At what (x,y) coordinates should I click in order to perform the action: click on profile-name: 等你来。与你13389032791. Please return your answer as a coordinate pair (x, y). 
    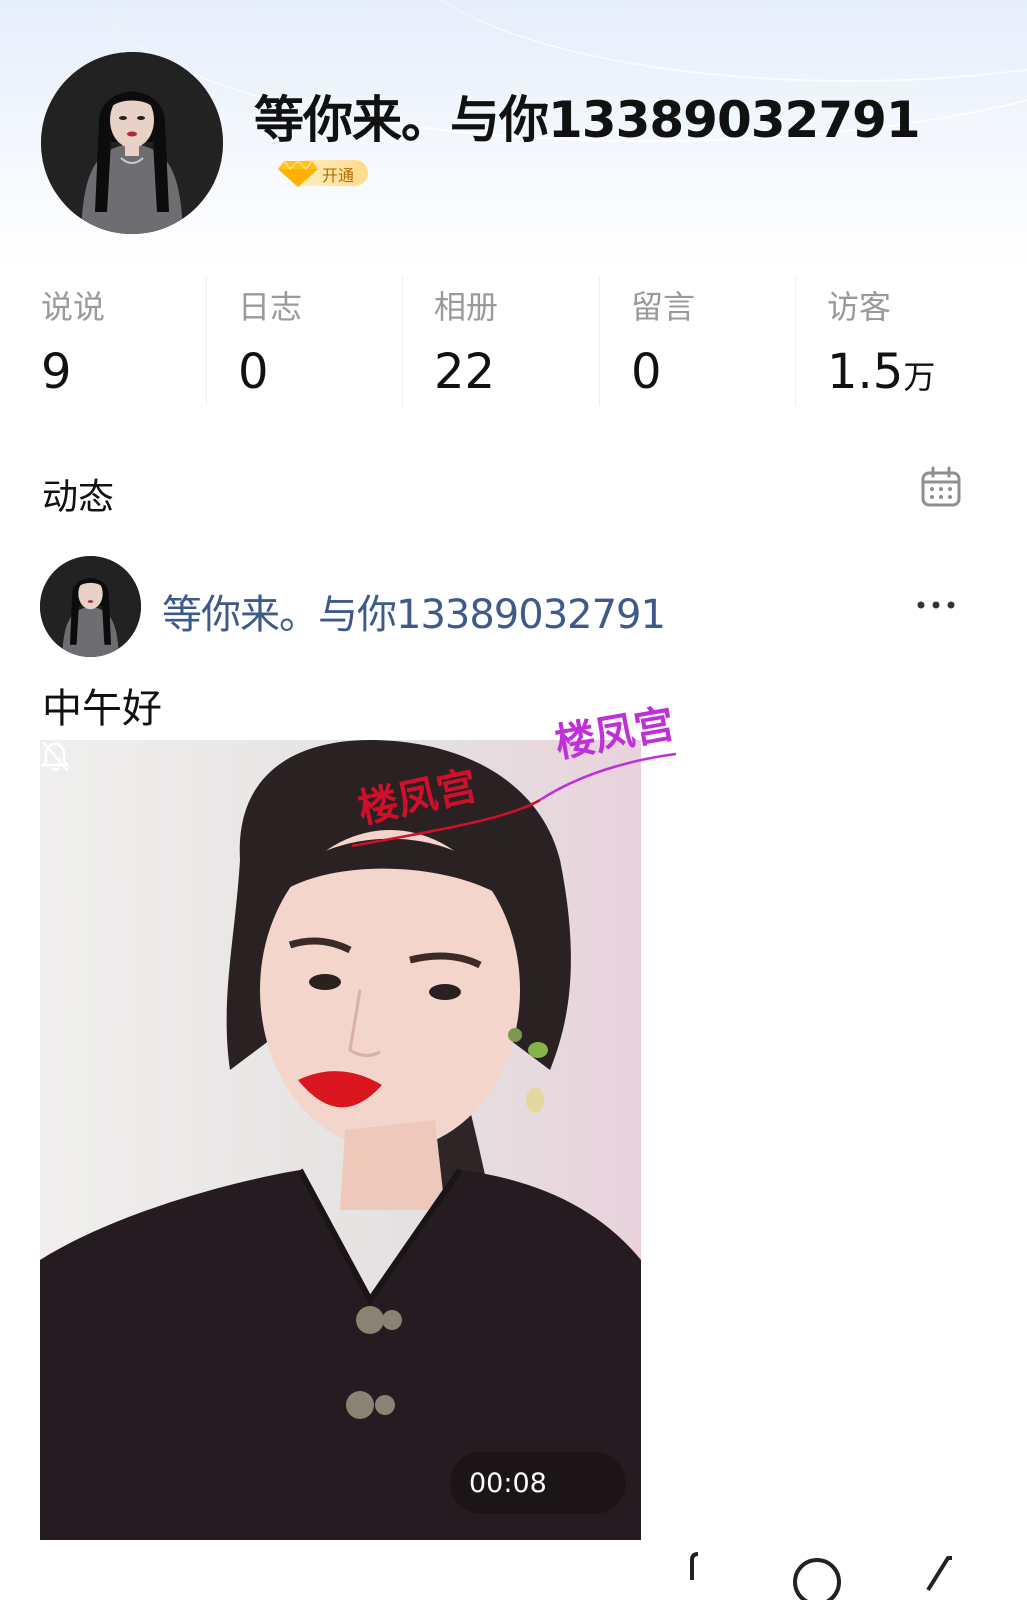
    Looking at the image, I should click on (587, 120).